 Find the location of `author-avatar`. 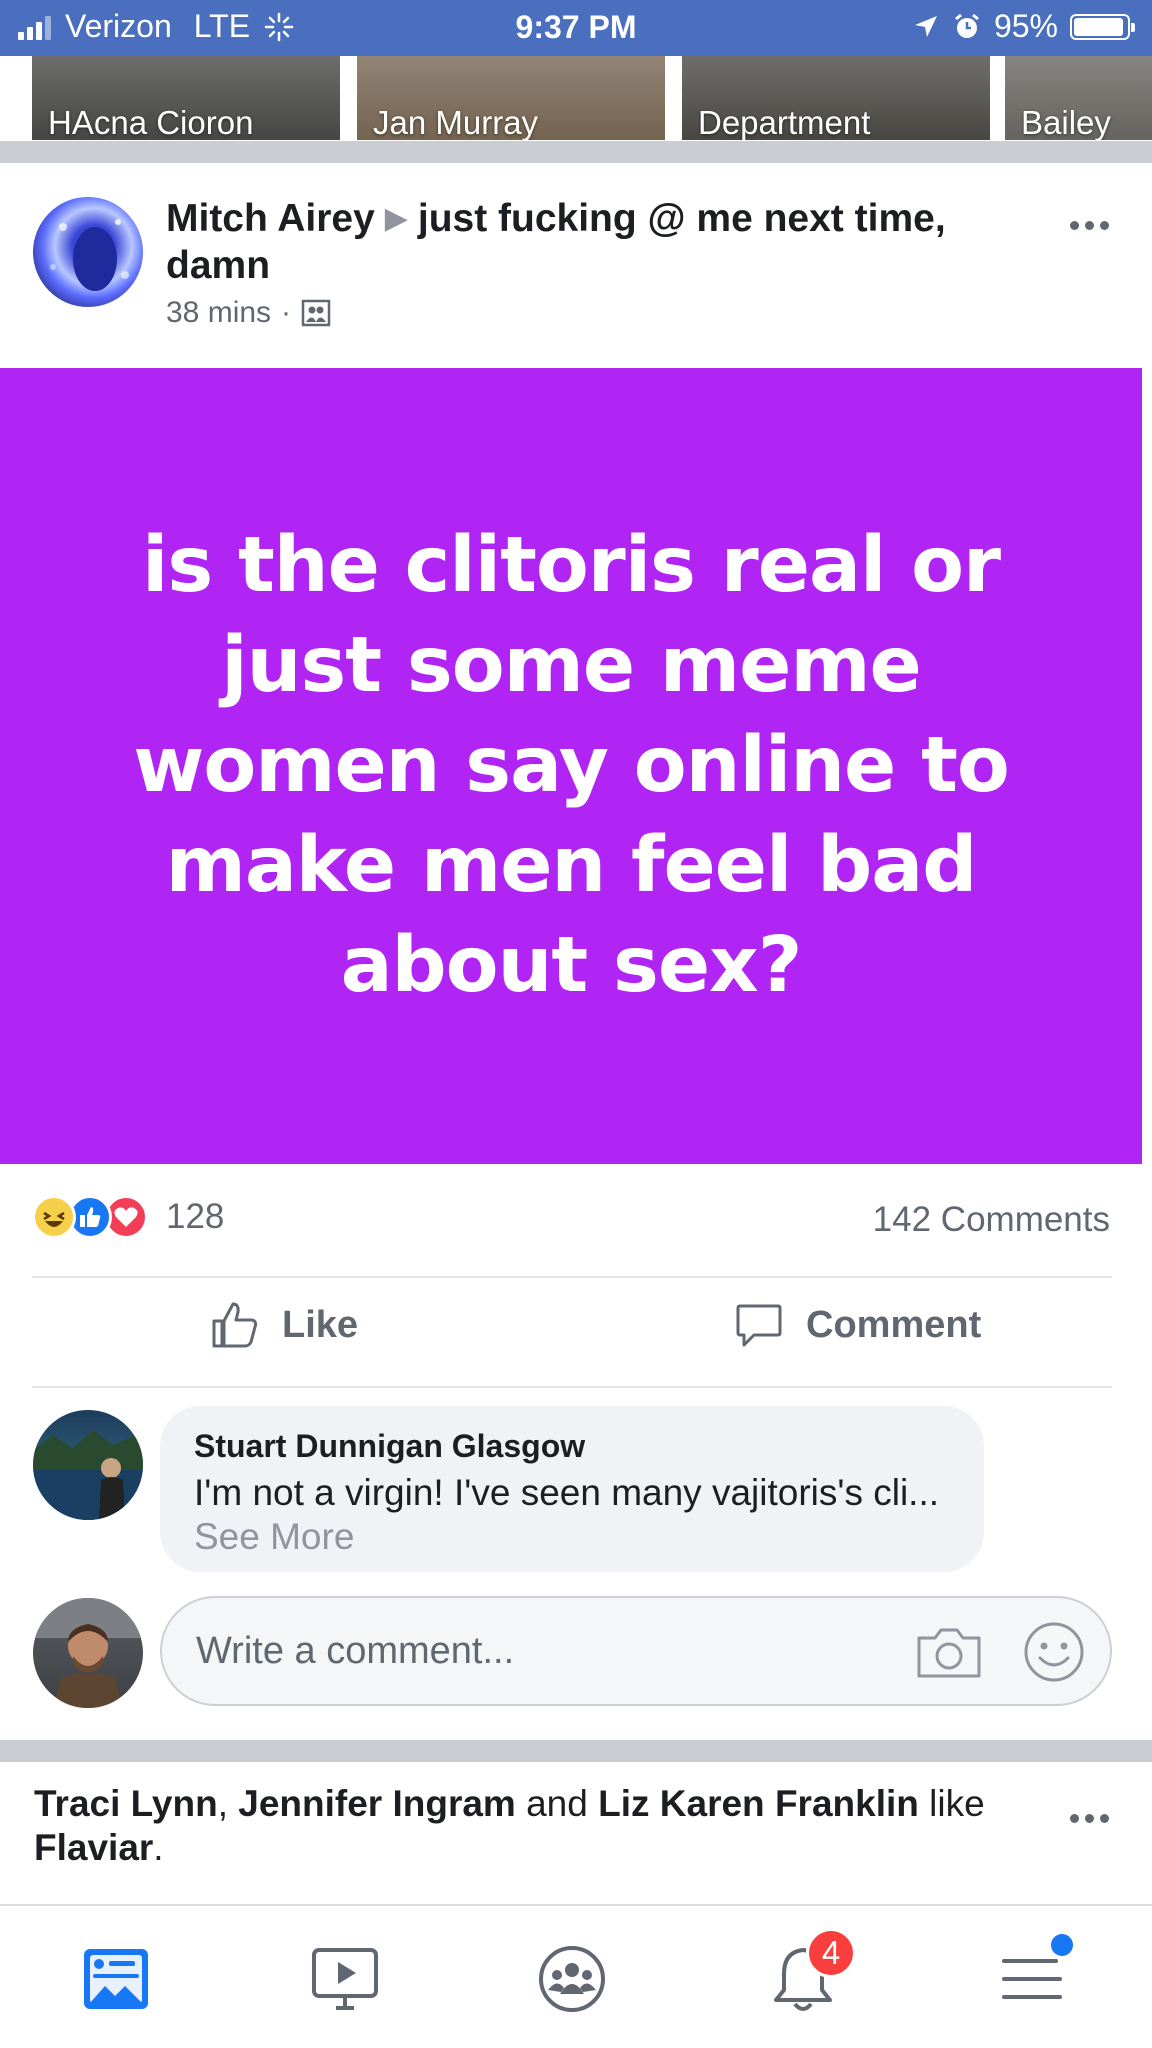

author-avatar is located at coordinates (88, 252).